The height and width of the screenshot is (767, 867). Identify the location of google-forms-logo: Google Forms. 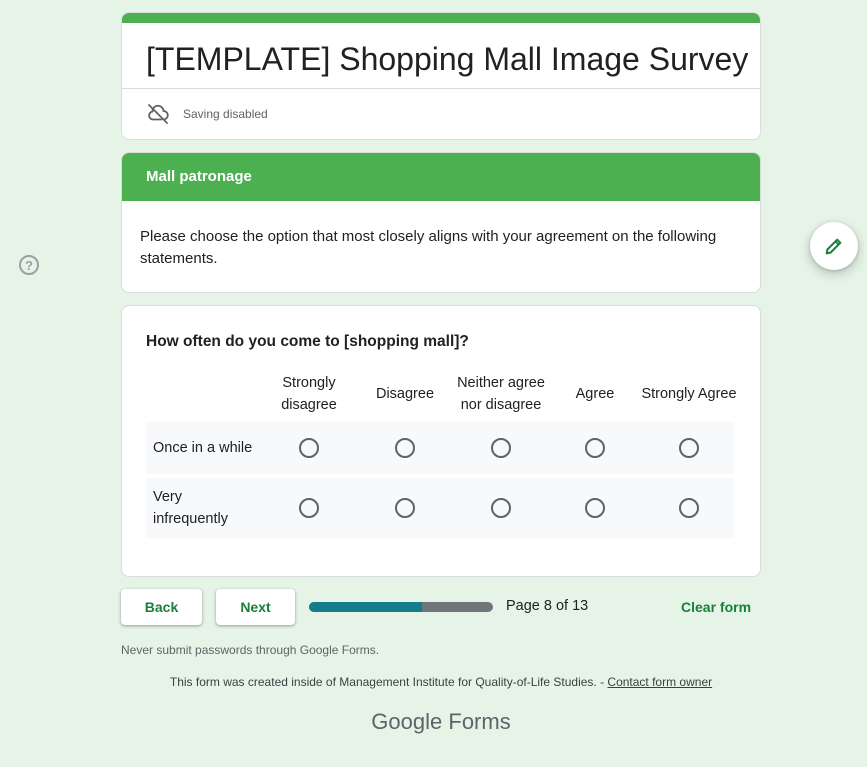
(433, 722).